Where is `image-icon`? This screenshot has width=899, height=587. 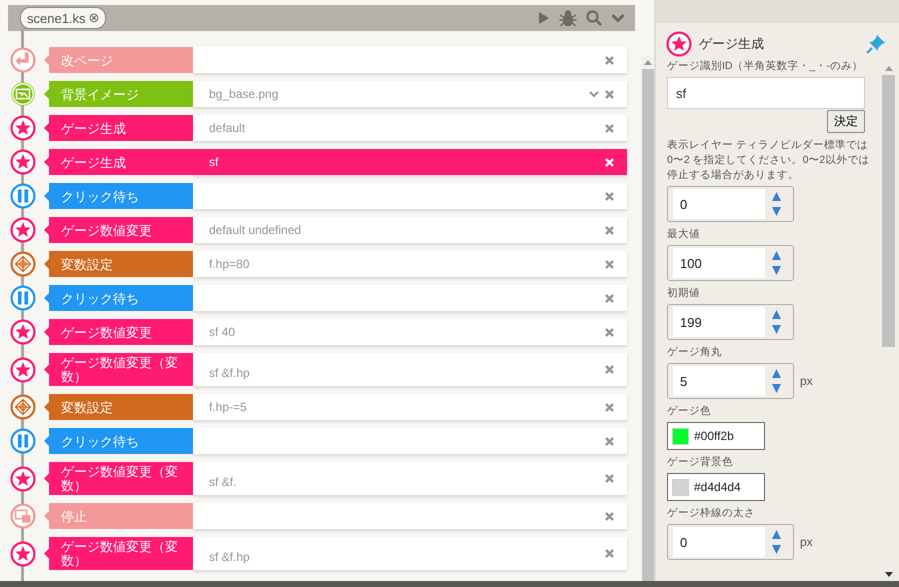
image-icon is located at coordinates (23, 94).